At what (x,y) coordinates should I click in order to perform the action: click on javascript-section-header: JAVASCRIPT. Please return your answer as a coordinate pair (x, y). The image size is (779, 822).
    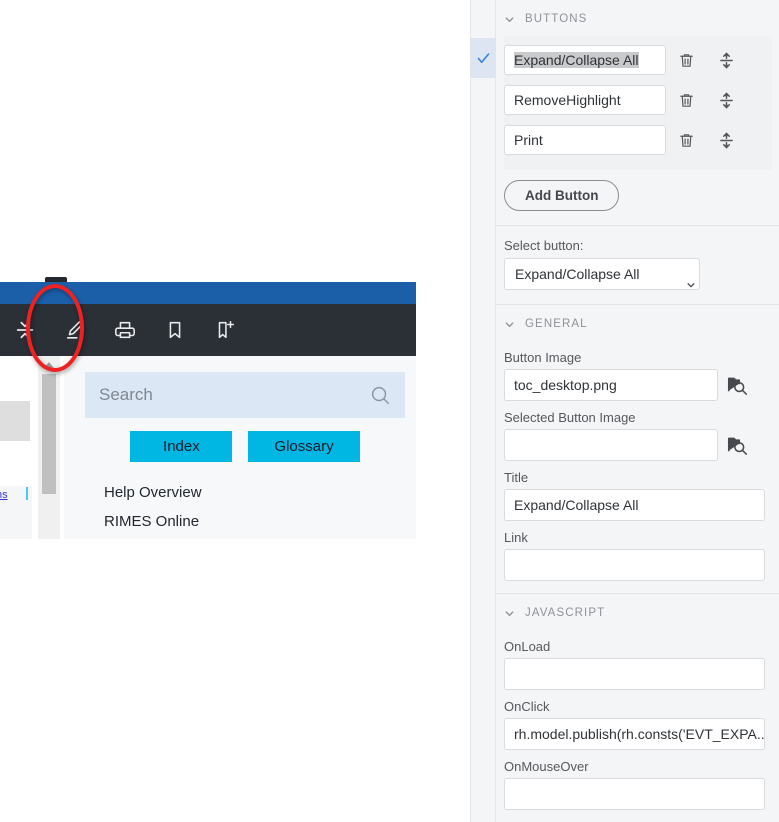
    Looking at the image, I should click on (637, 612).